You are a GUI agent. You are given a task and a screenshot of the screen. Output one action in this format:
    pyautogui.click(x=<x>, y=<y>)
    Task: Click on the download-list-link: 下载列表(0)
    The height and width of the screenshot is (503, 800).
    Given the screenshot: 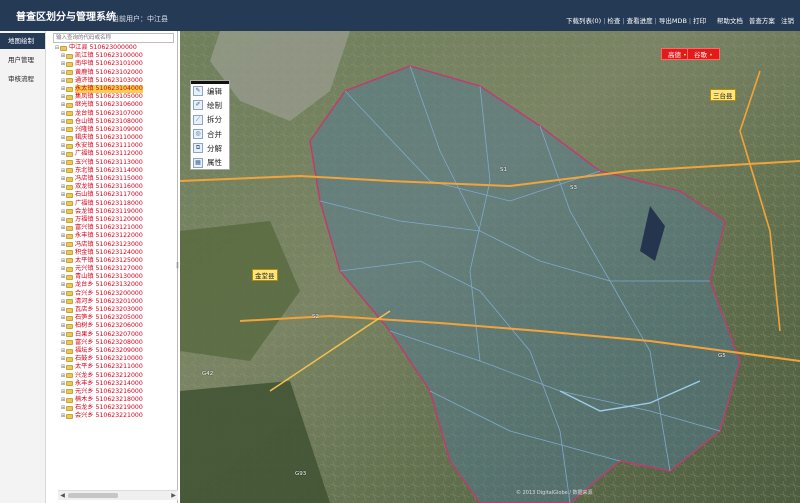 What is the action you would take?
    pyautogui.click(x=583, y=21)
    